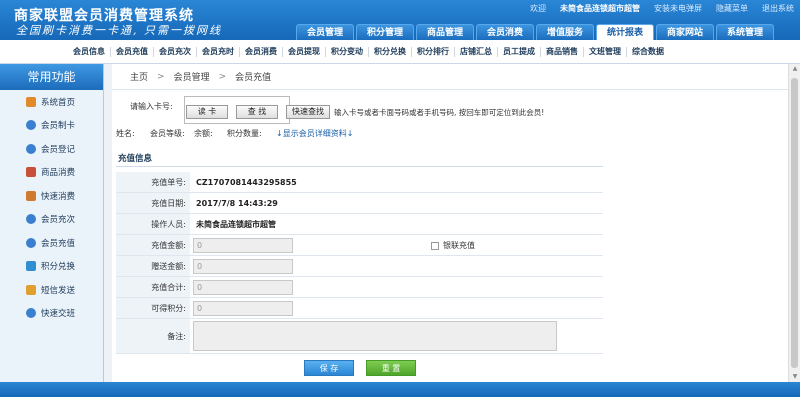  I want to click on app-slogan: 全国刷卡消费一卡通, 只需一拨网线, so click(119, 30).